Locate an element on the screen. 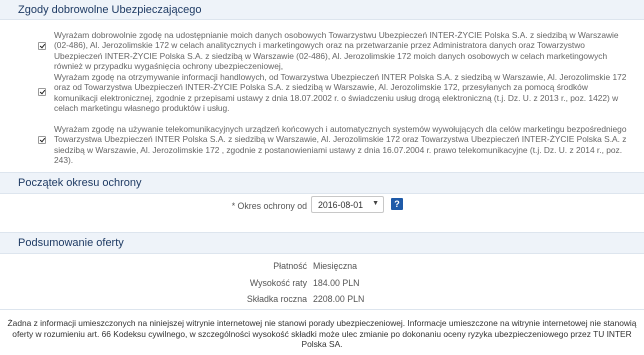 This screenshot has width=644, height=355. period-row: * Okres ochrony od 2016-08-01 ▼ ? is located at coordinates (322, 206).